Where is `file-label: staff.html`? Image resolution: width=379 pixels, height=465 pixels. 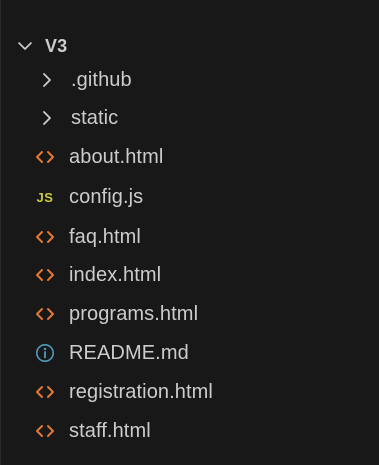
file-label: staff.html is located at coordinates (110, 430).